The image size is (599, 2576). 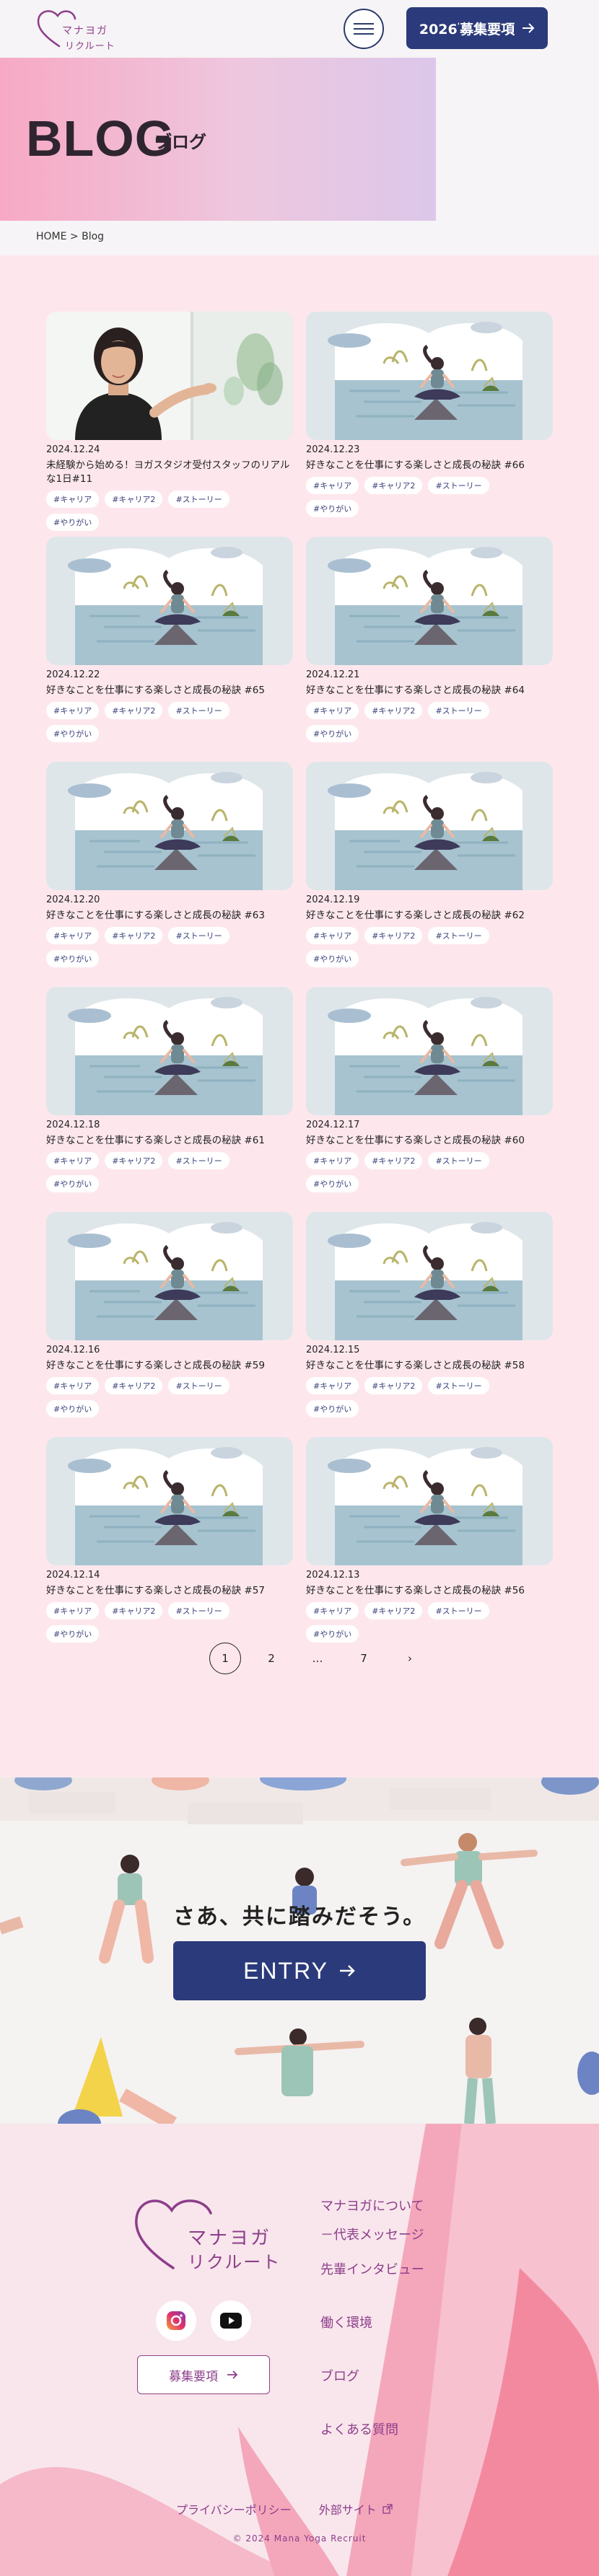 What do you see at coordinates (372, 2268) in the screenshot?
I see `footer-nav-interview: 先輩インタビュー` at bounding box center [372, 2268].